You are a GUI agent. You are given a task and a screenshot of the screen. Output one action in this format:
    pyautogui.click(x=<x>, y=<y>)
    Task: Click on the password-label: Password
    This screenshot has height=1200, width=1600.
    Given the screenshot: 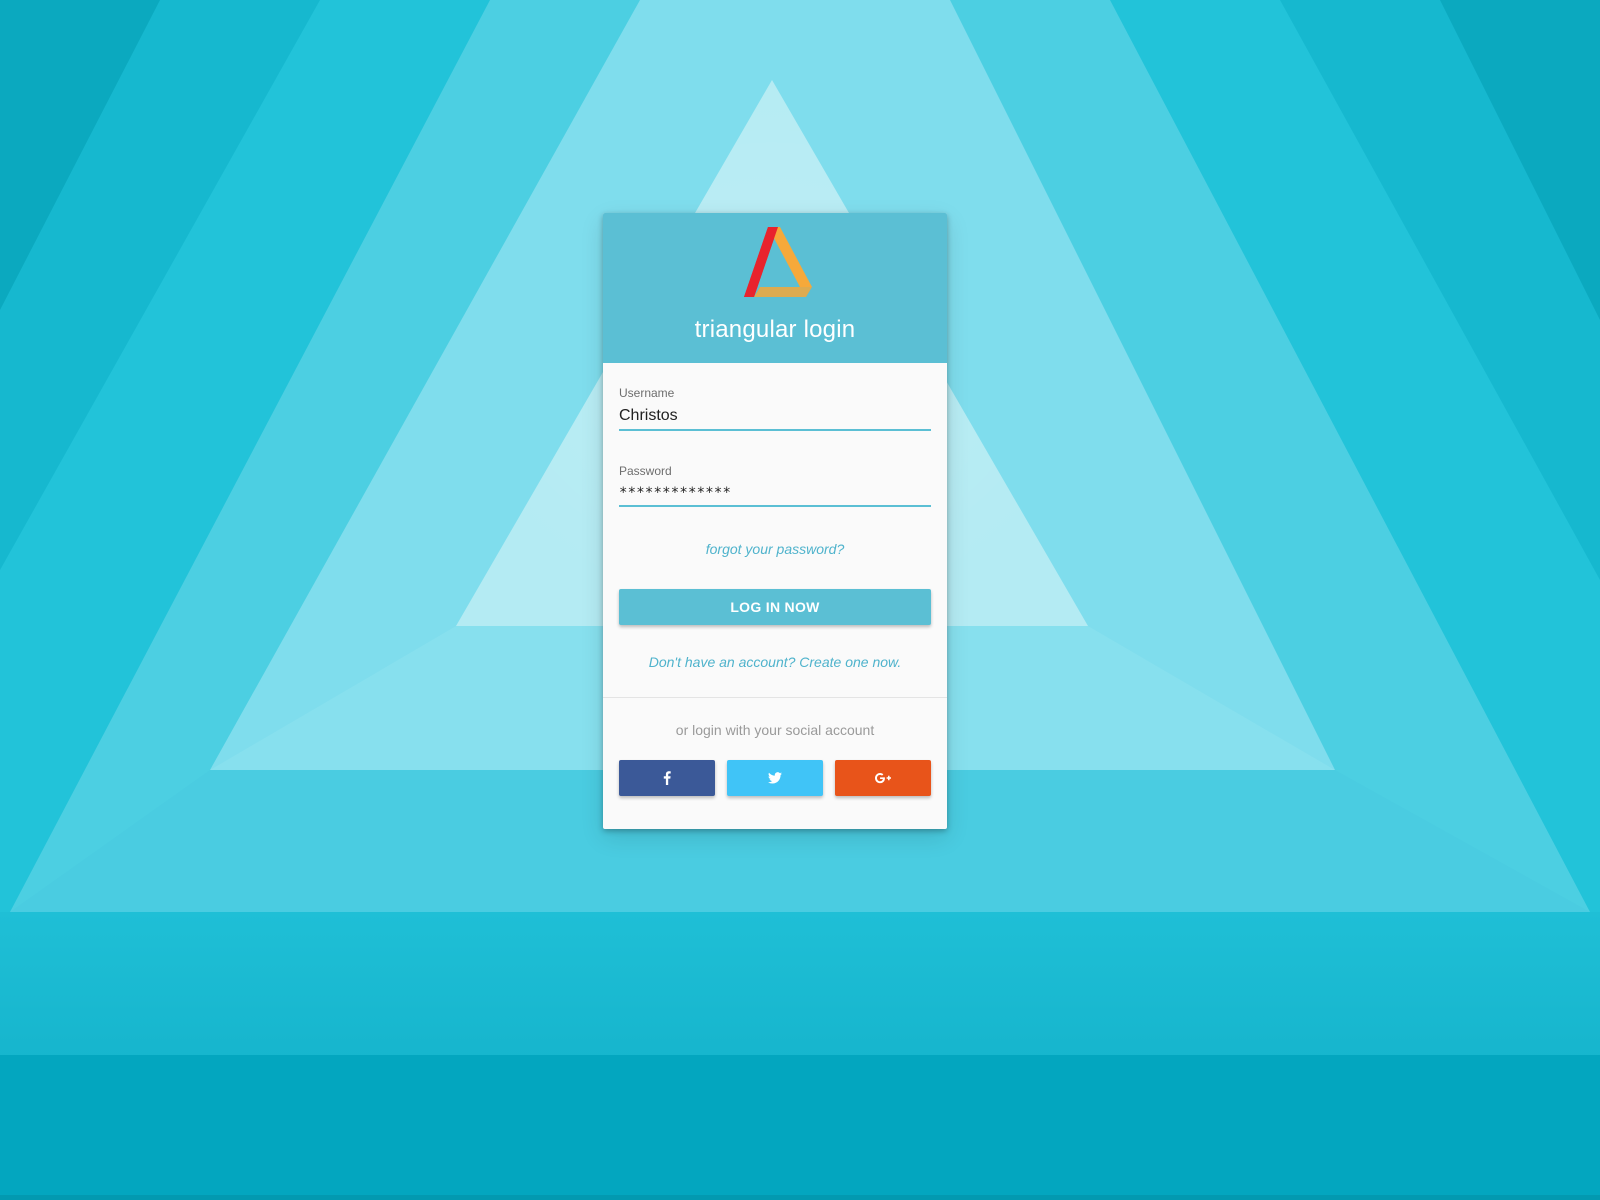 What is the action you would take?
    pyautogui.click(x=645, y=471)
    